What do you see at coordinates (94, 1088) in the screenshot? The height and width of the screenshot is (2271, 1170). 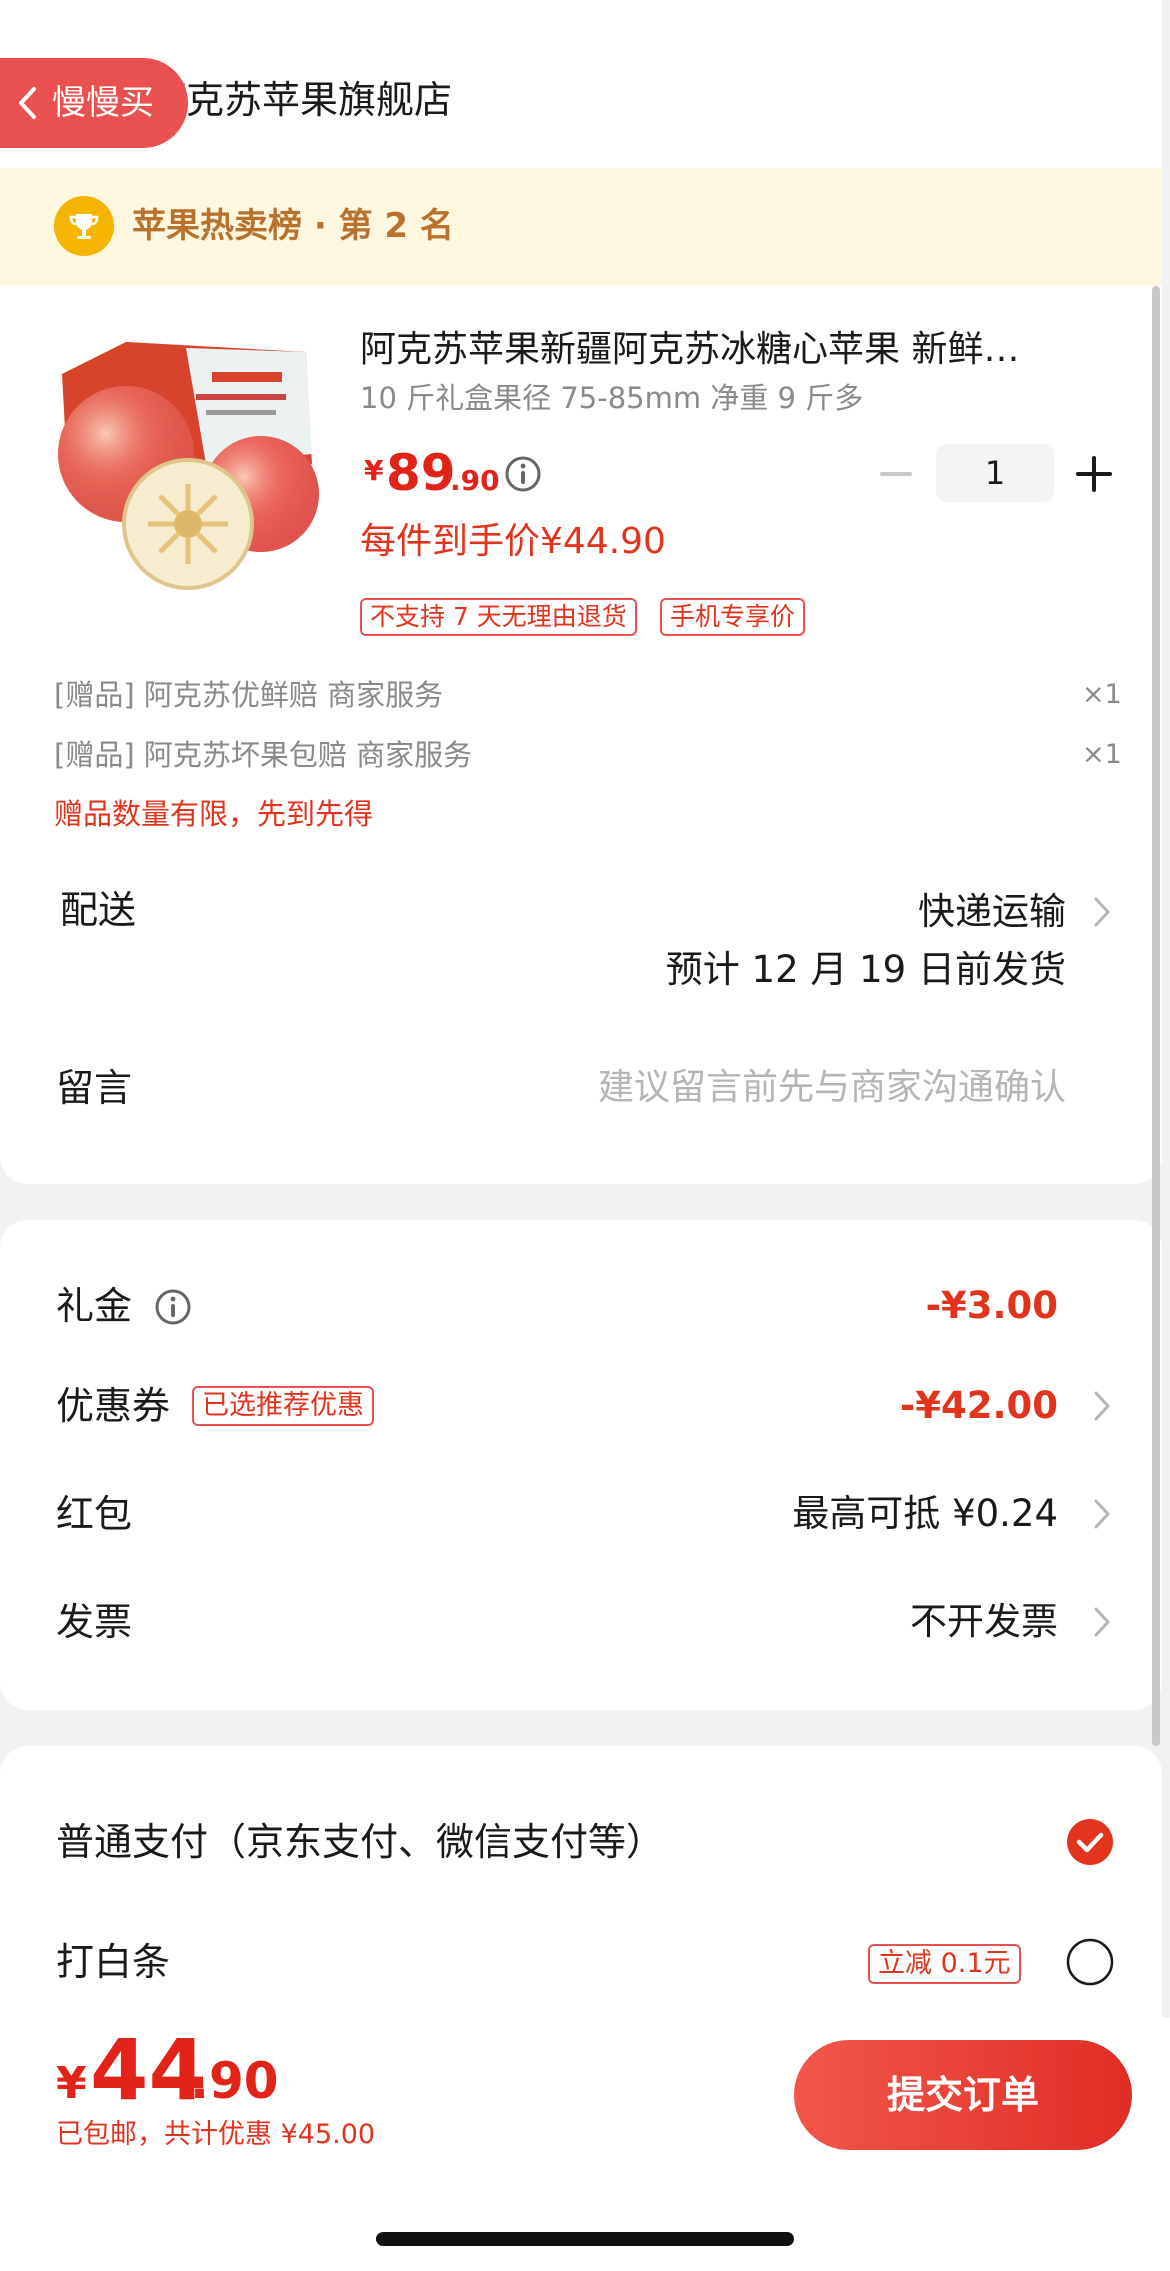 I see `message-label: 留言` at bounding box center [94, 1088].